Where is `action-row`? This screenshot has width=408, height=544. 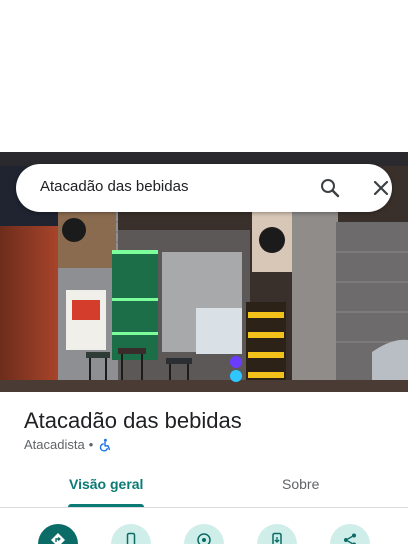
action-row is located at coordinates (204, 532).